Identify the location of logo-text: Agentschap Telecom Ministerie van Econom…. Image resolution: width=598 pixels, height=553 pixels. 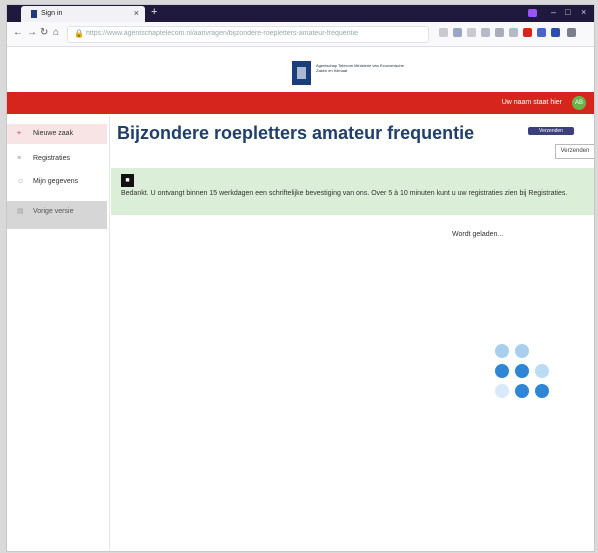
(360, 68).